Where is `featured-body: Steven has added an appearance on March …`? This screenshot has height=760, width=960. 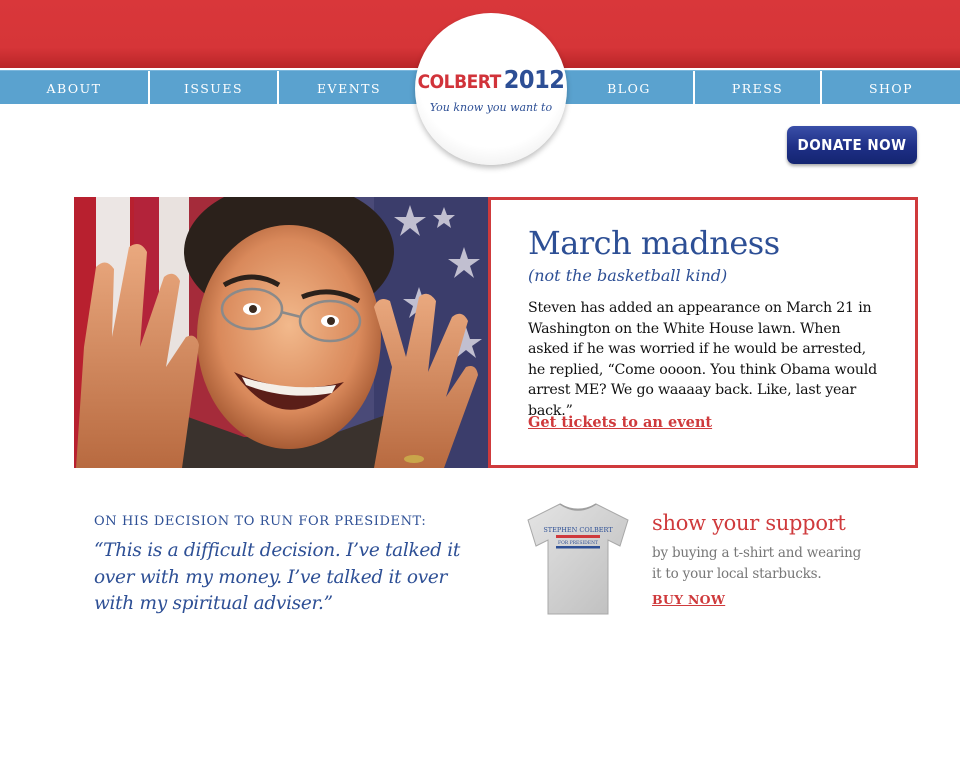
featured-body: Steven has added an appearance on March … is located at coordinates (702, 359).